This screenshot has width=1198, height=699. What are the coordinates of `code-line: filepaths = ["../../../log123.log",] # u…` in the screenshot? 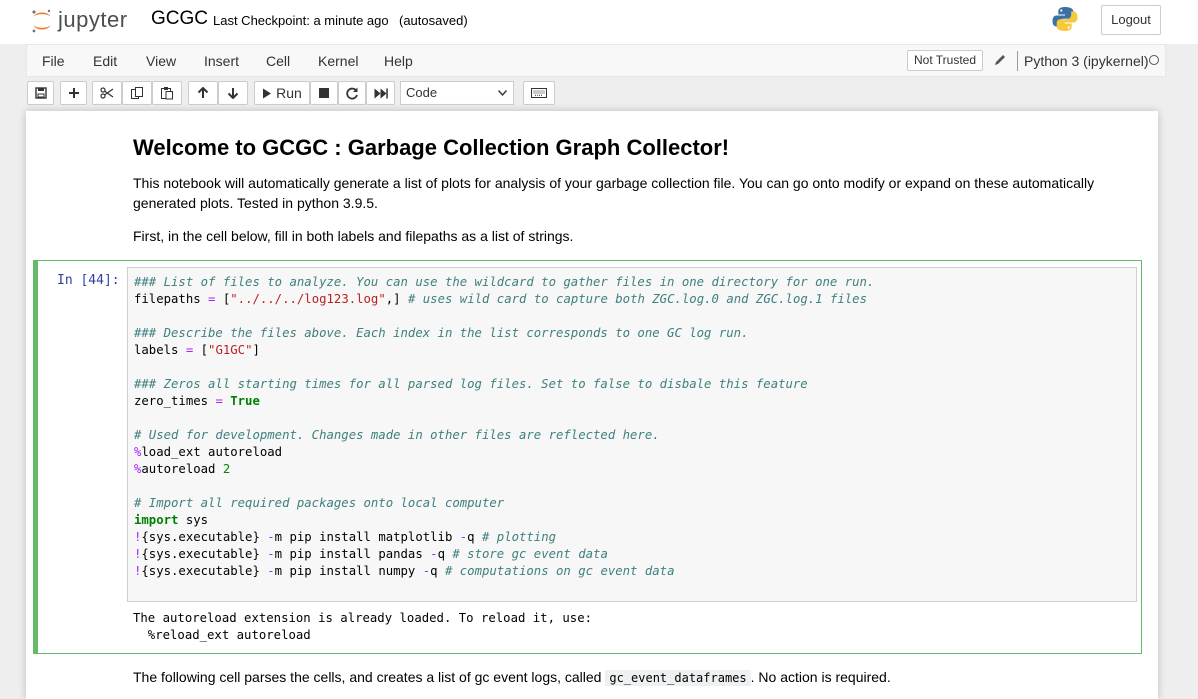 It's located at (504, 299).